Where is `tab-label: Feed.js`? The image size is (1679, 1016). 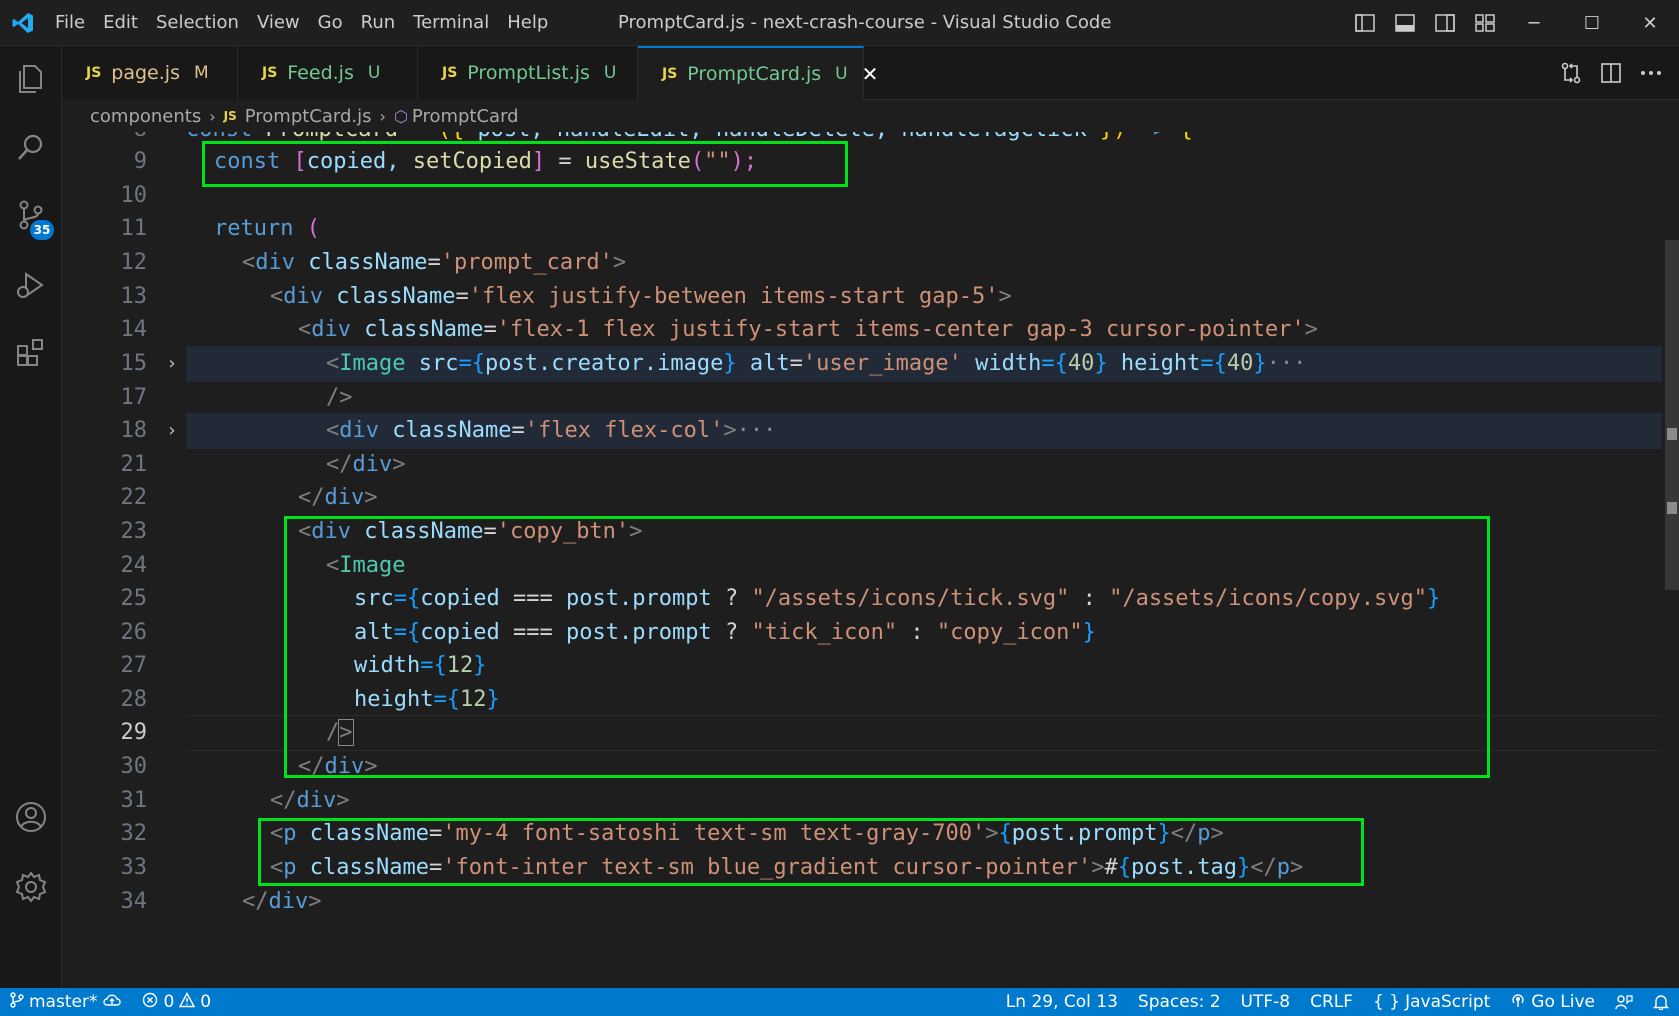 tab-label: Feed.js is located at coordinates (320, 73).